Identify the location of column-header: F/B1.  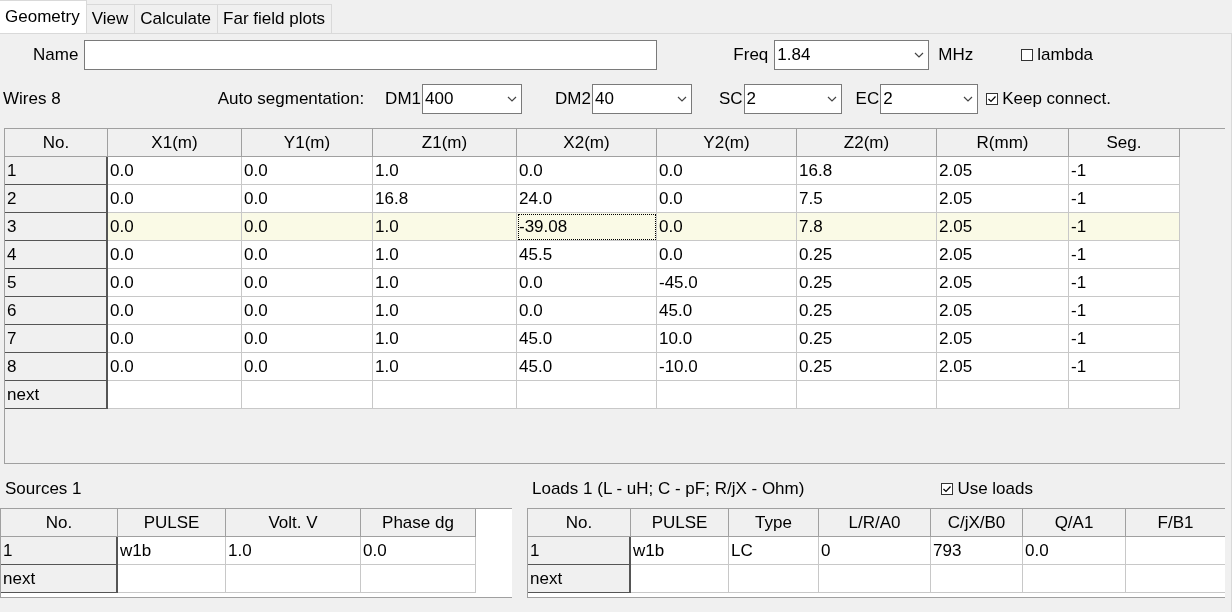
(1175, 523).